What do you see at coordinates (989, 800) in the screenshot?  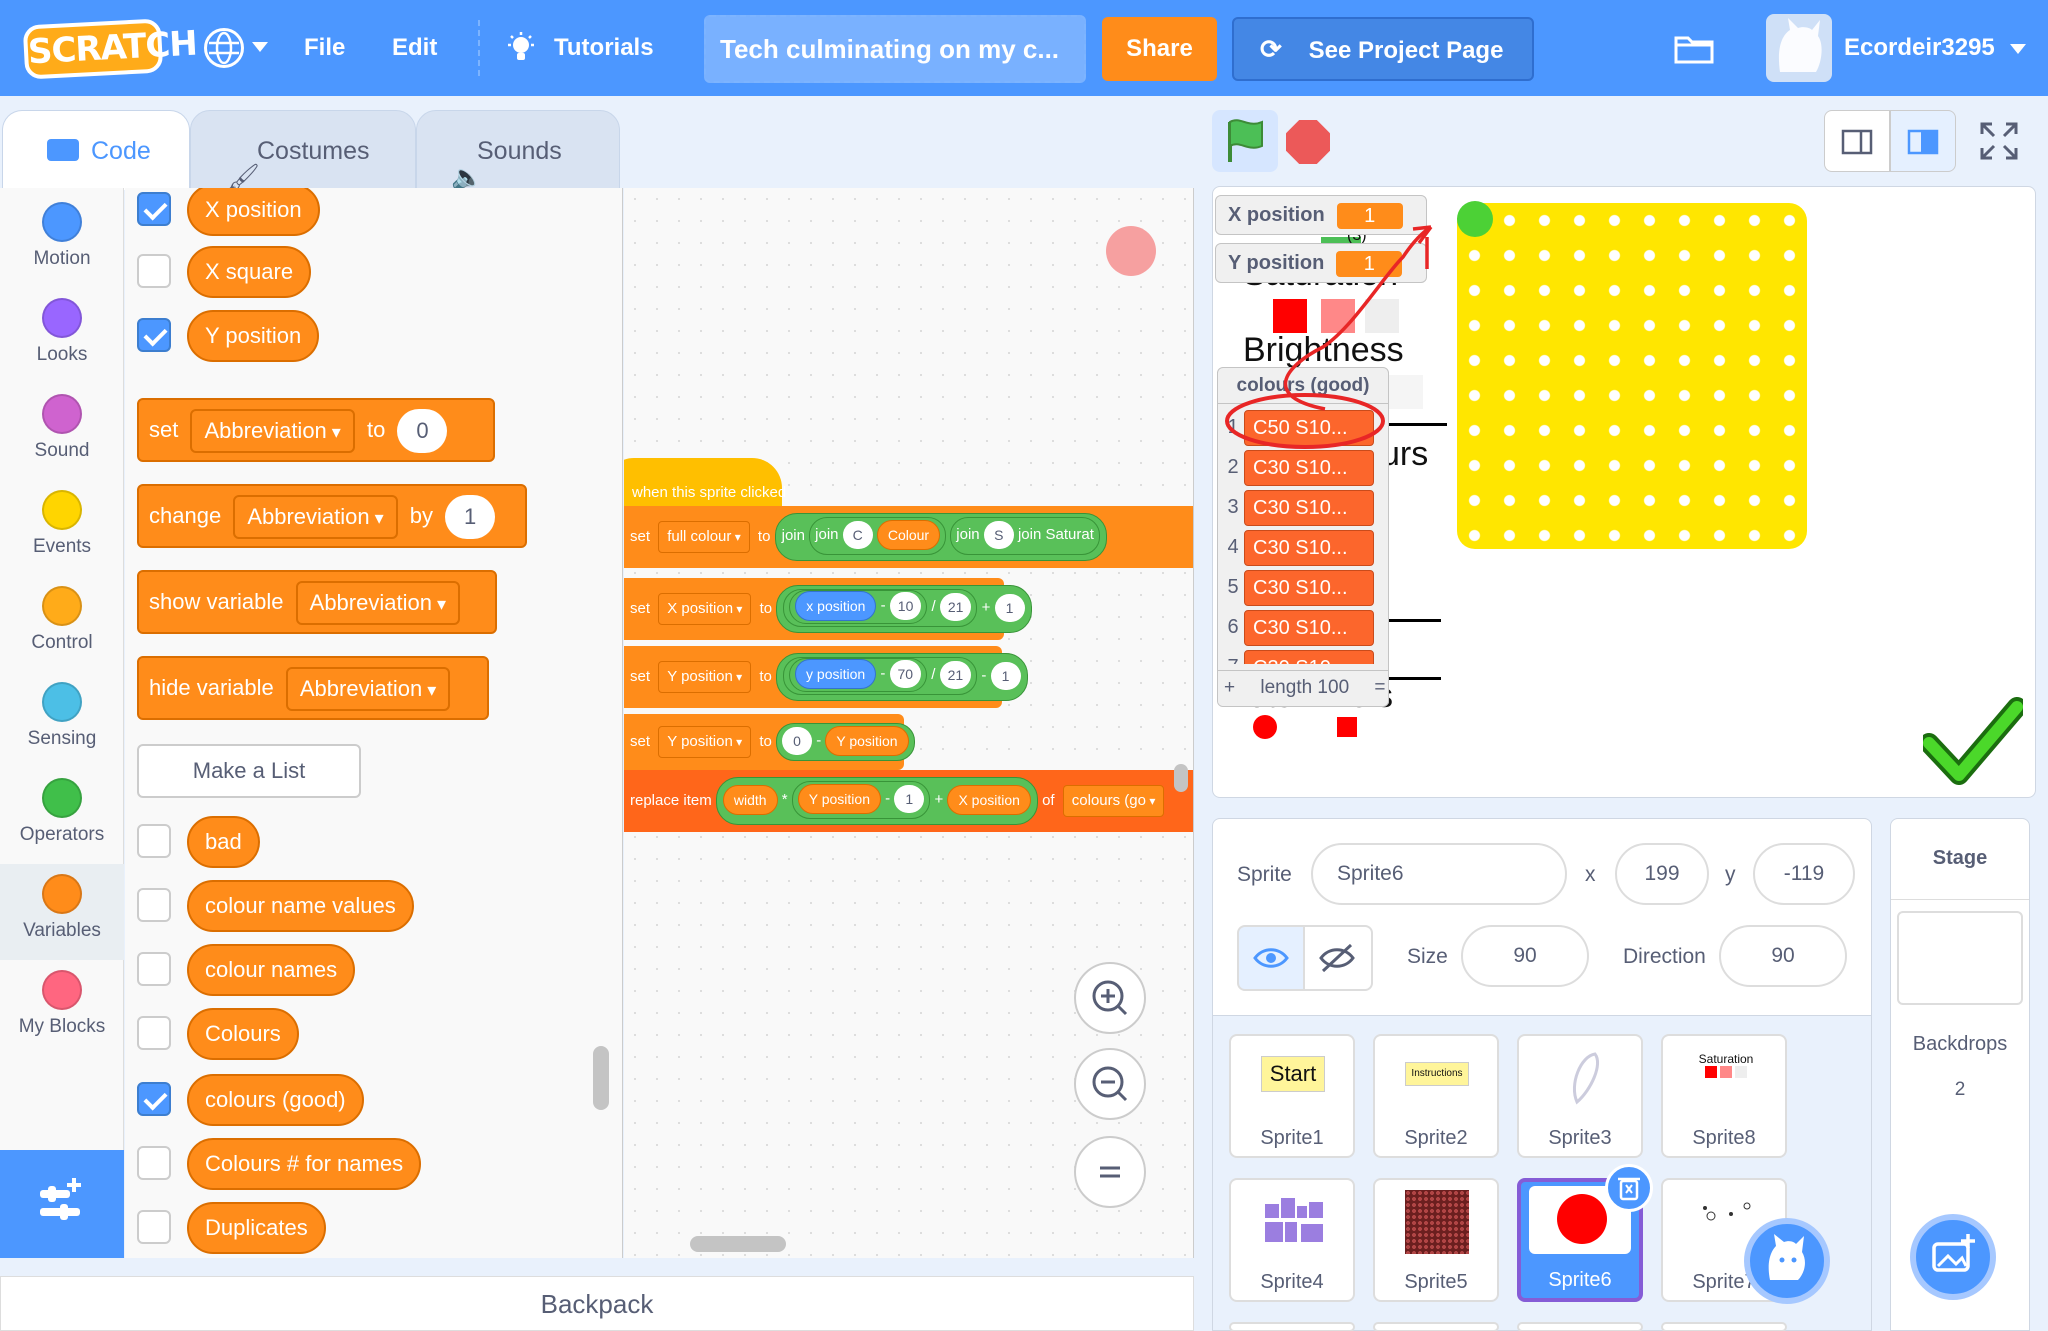 I see `x-position-reporter: X position` at bounding box center [989, 800].